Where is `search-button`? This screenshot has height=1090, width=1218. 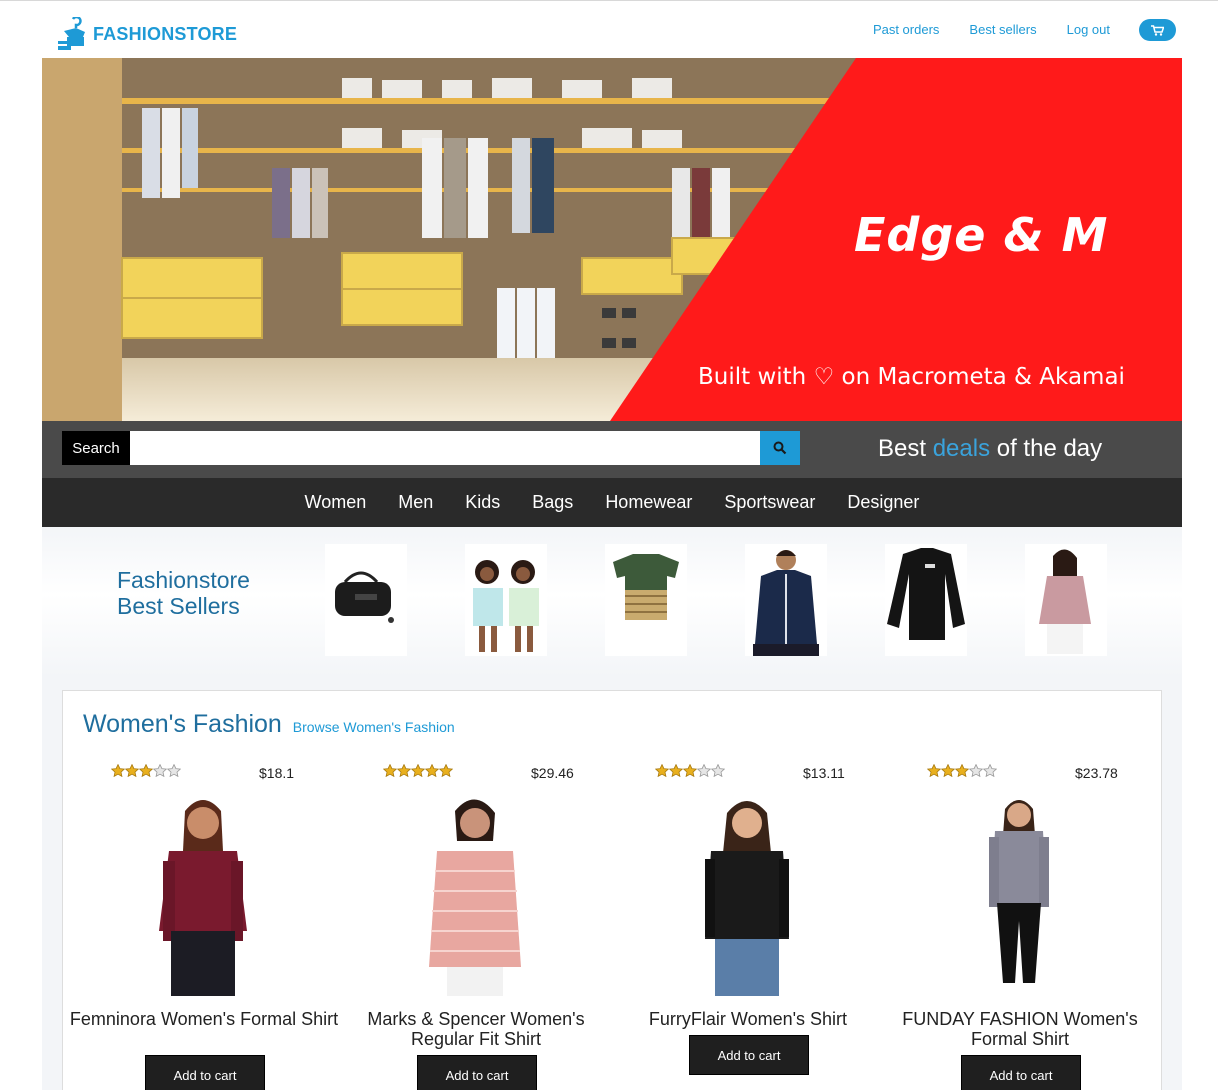
search-button is located at coordinates (780, 448).